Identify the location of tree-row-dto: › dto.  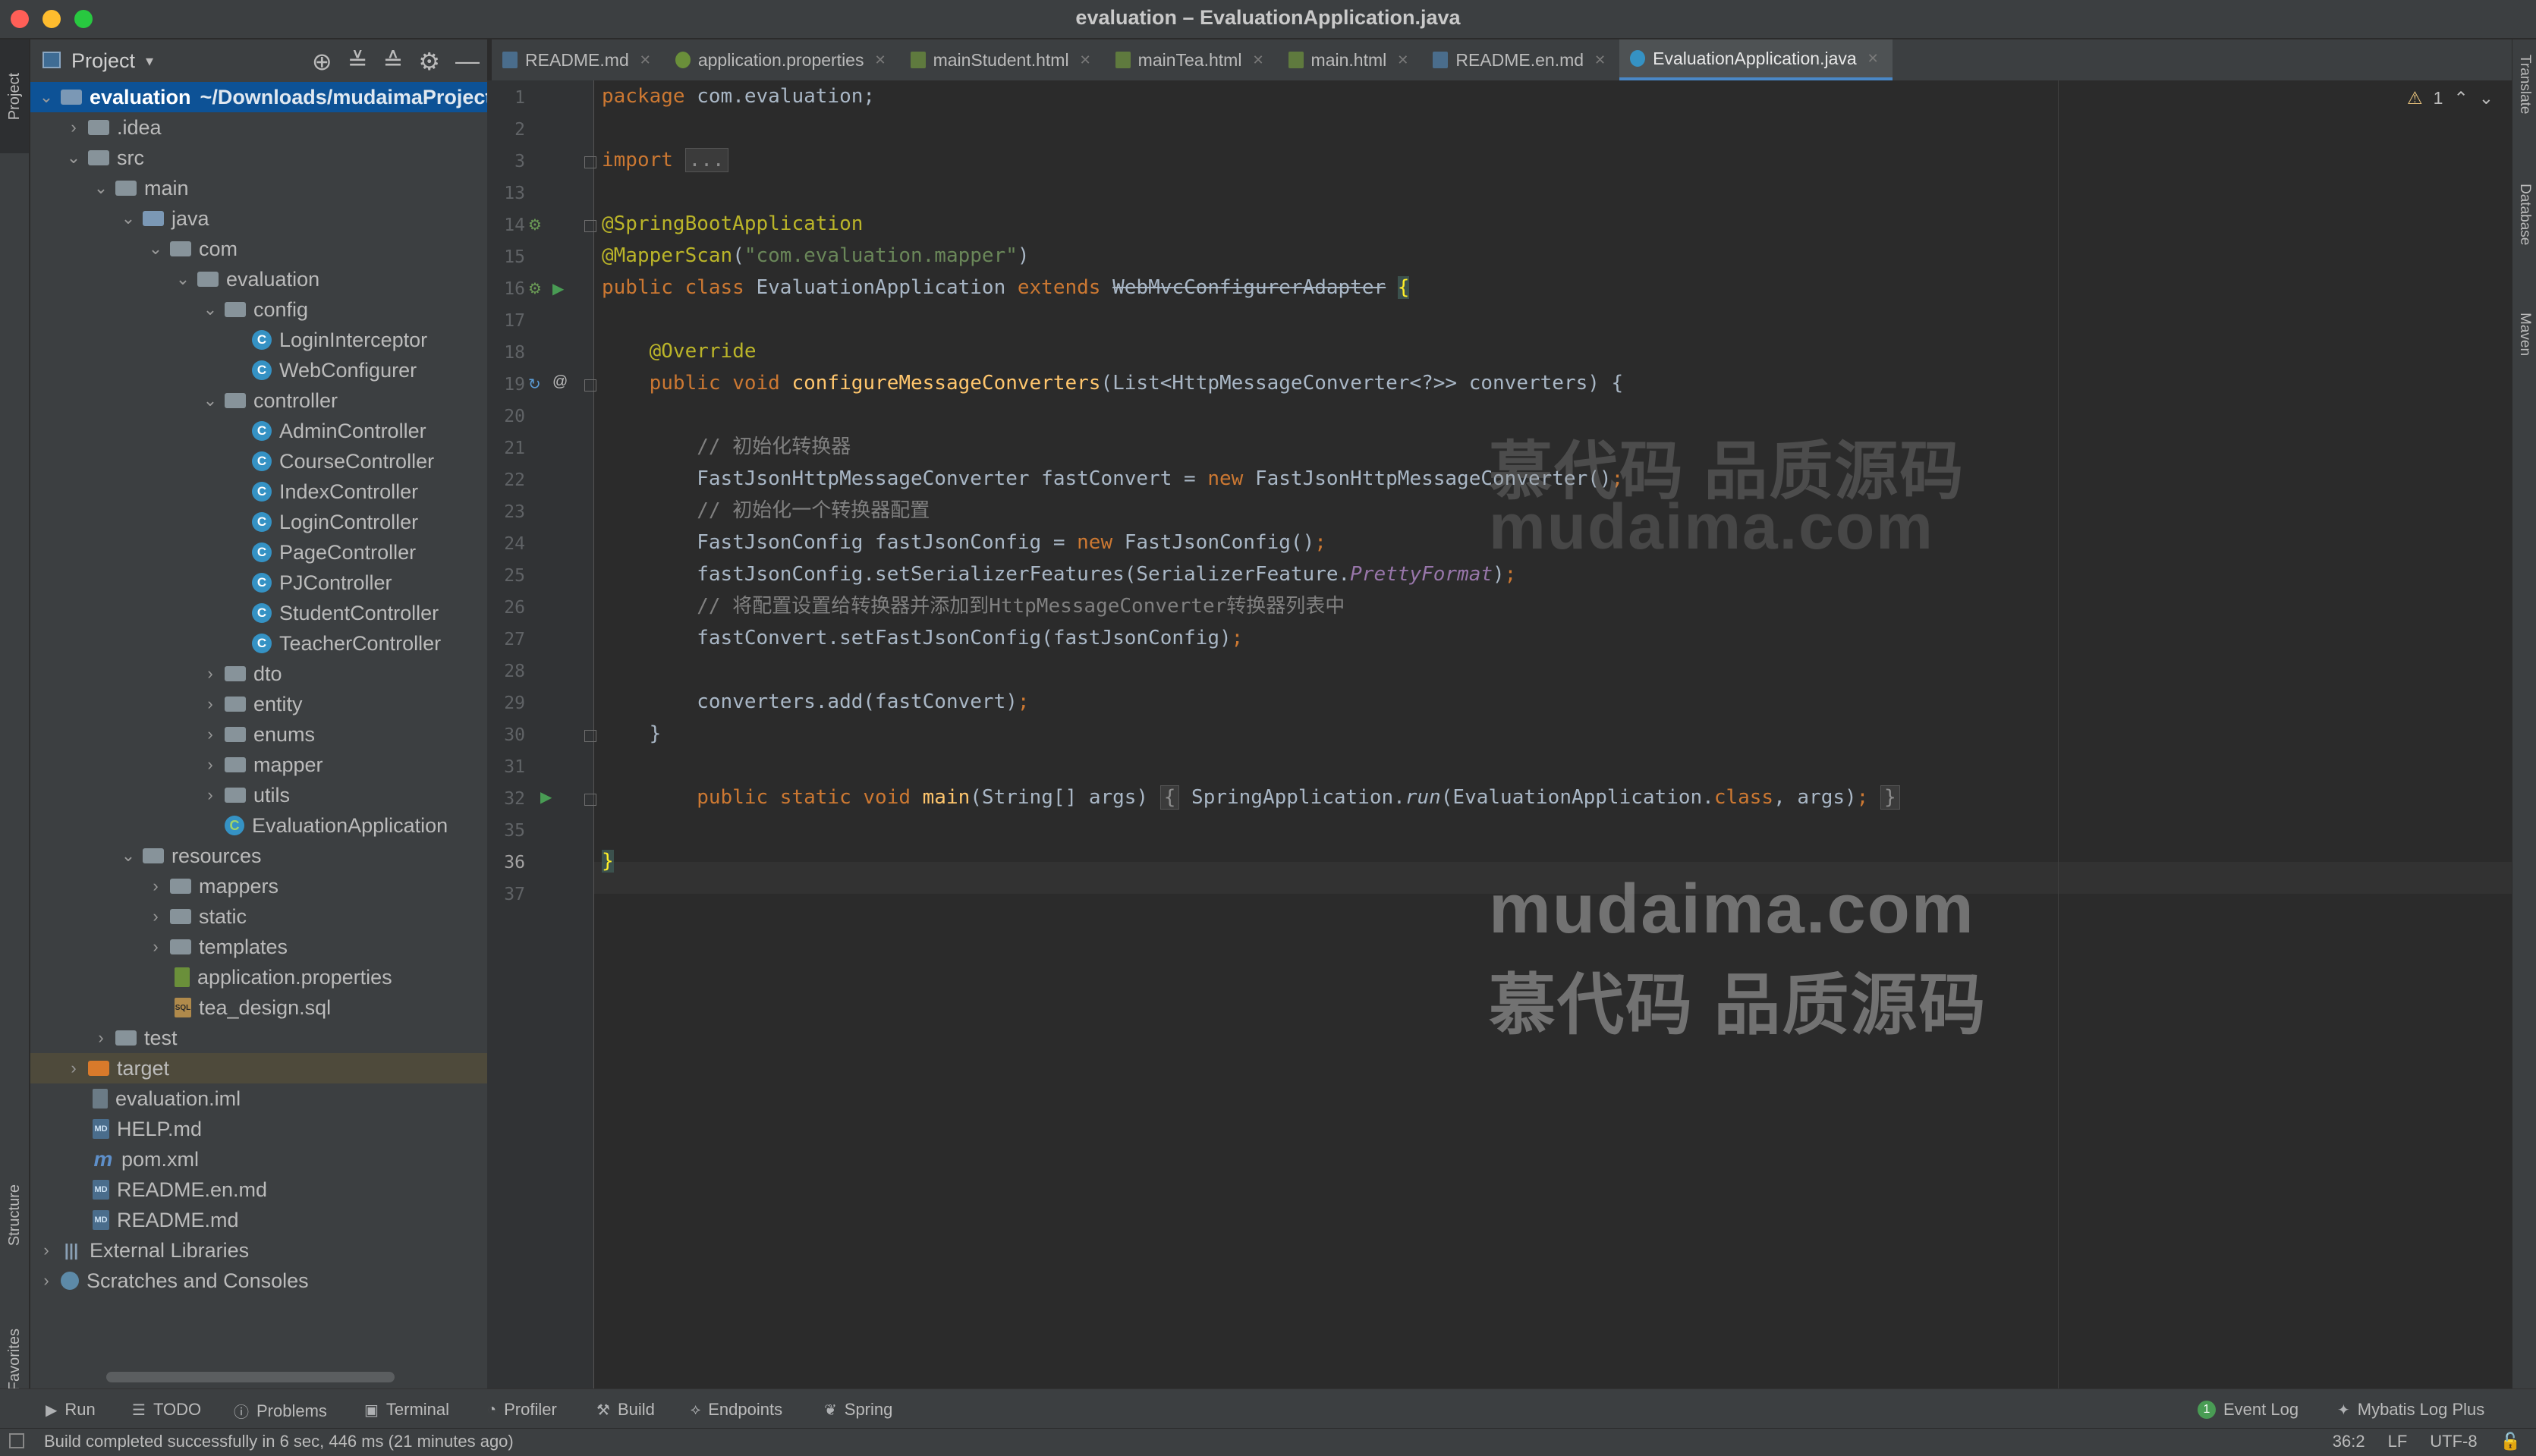
(259, 674).